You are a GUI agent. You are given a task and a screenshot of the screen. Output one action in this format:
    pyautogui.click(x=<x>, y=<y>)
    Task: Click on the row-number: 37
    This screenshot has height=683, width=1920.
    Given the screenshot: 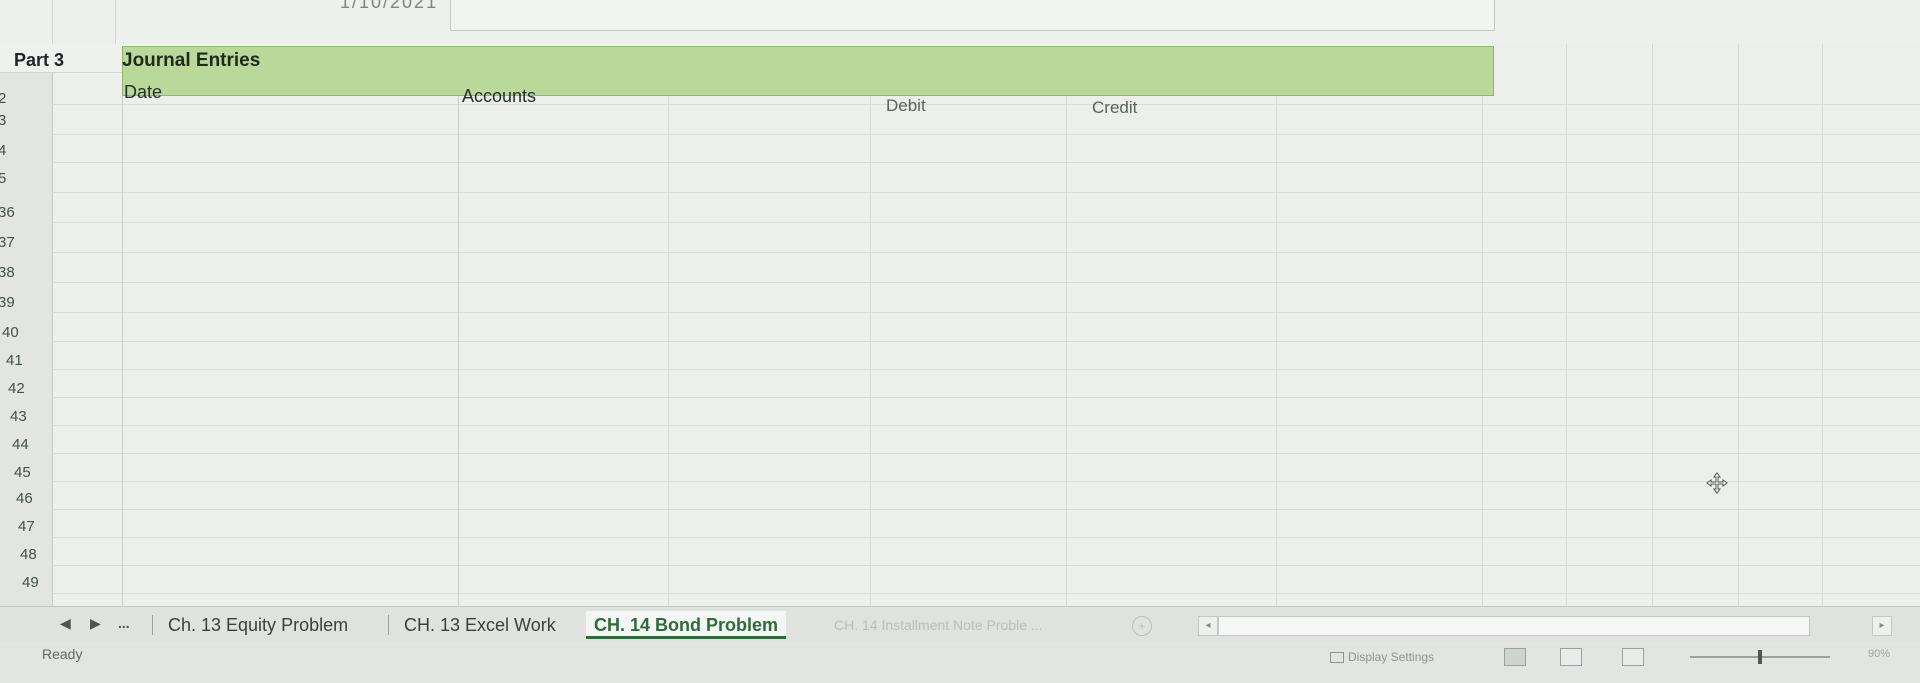 What is the action you would take?
    pyautogui.click(x=7, y=242)
    